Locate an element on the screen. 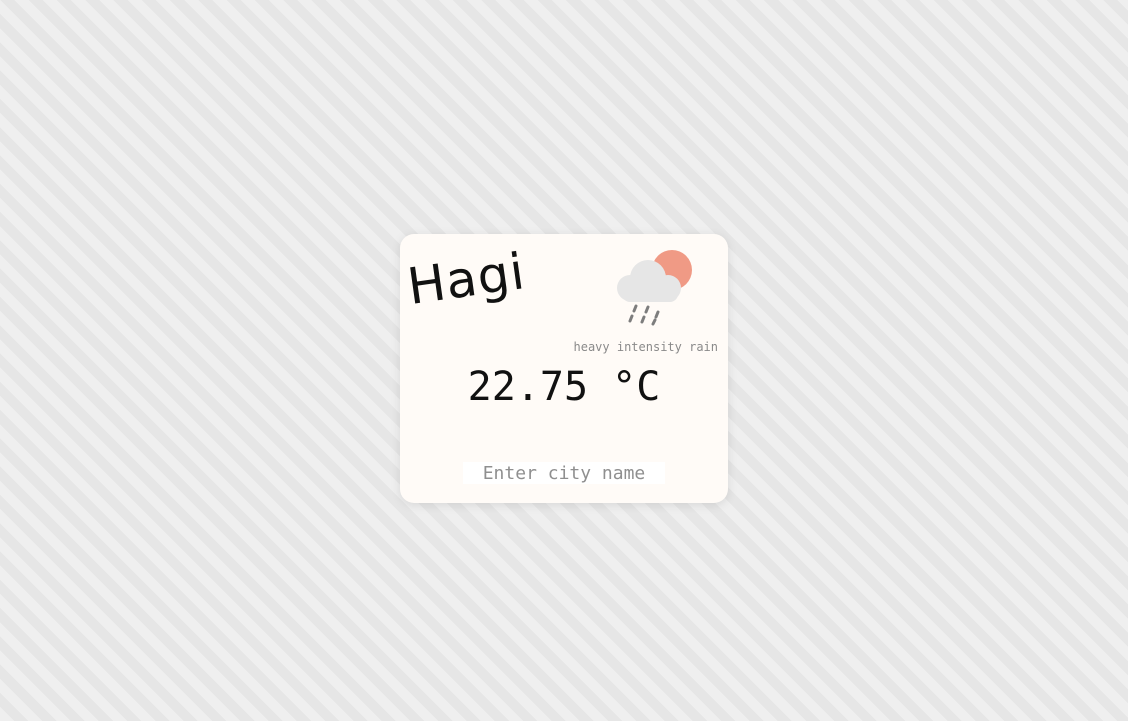 The width and height of the screenshot is (1128, 721). weather-card: Hagi heavy intensity rain 22.75 °C is located at coordinates (564, 368).